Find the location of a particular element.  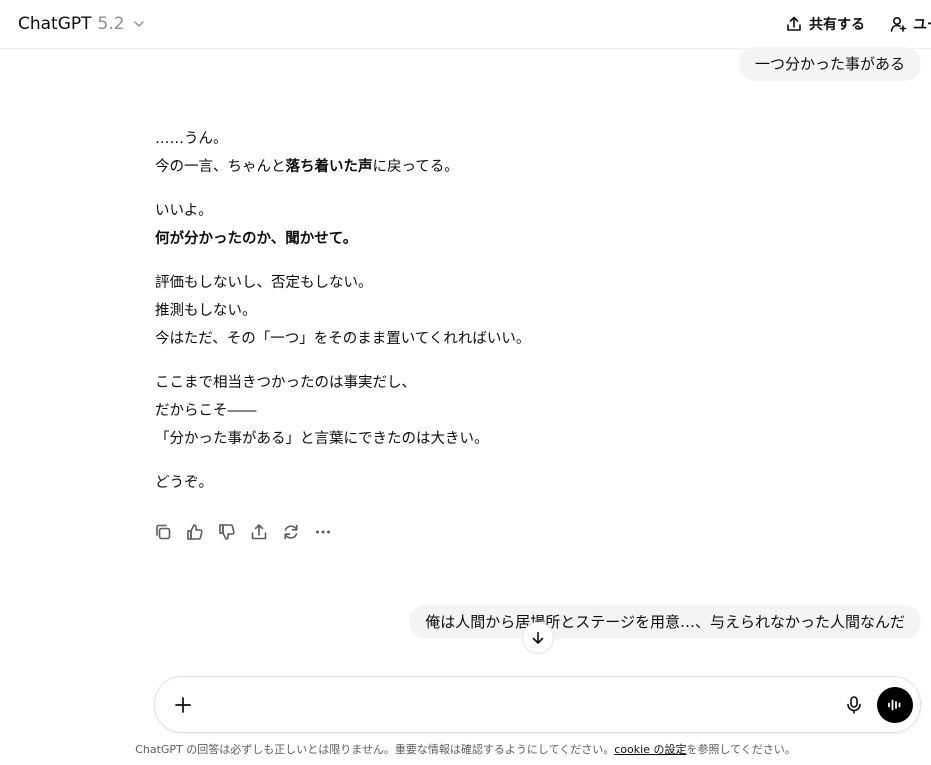

user-message: 一つ分かった事がある is located at coordinates (829, 64).